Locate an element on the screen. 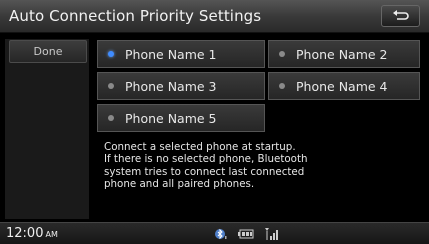 The image size is (429, 244). selected-indicator-icon is located at coordinates (111, 54).